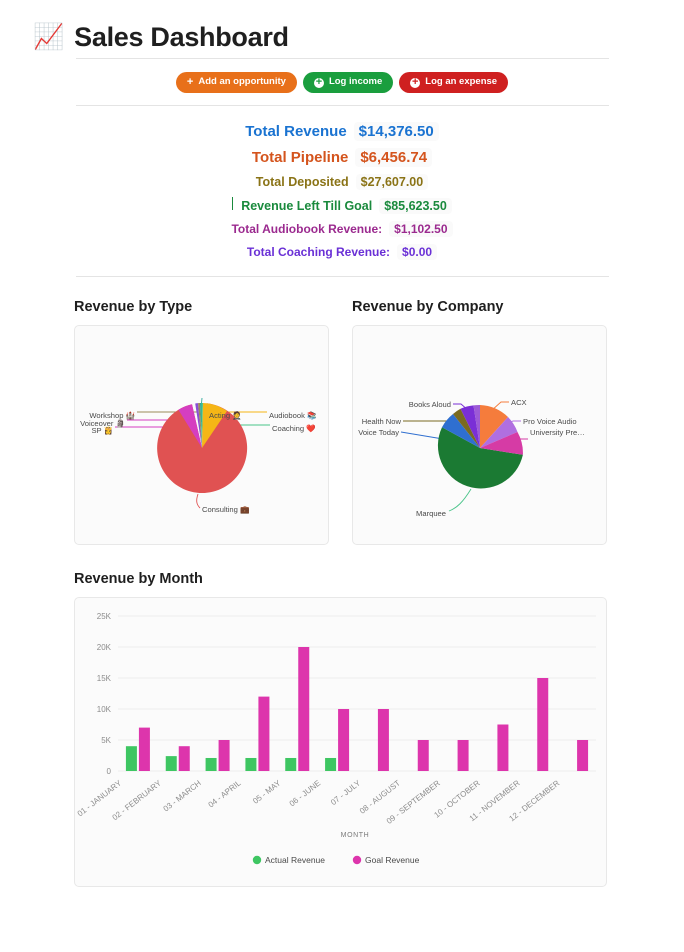 This screenshot has height=952, width=684. I want to click on metric-value: $14,376.50, so click(396, 131).